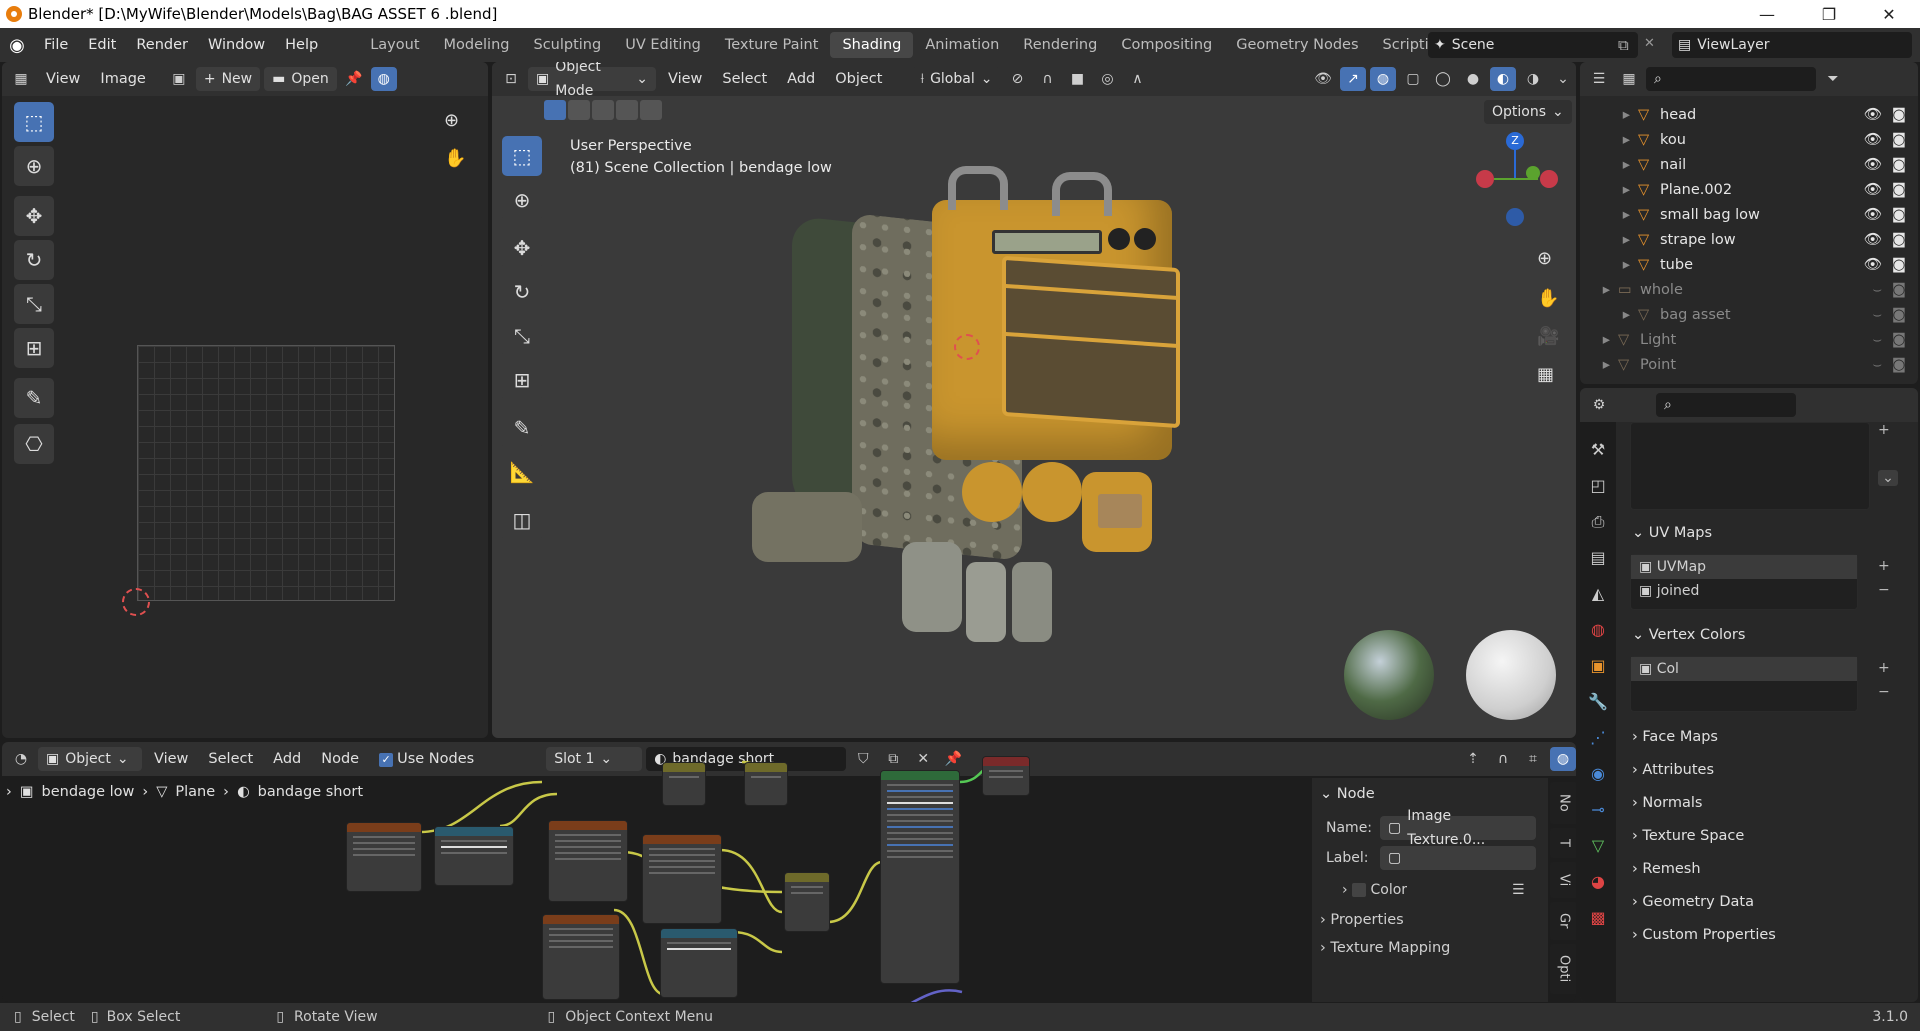  I want to click on image-texture-node, so click(581, 957).